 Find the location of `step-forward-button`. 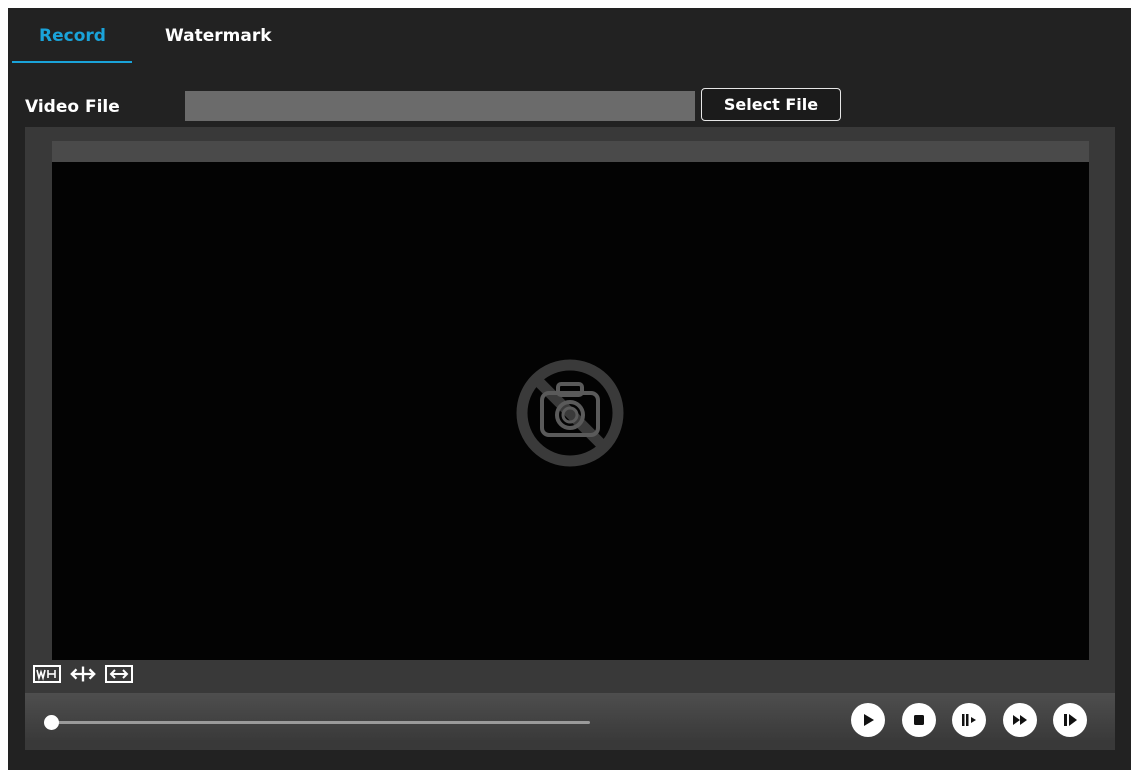

step-forward-button is located at coordinates (1070, 720).